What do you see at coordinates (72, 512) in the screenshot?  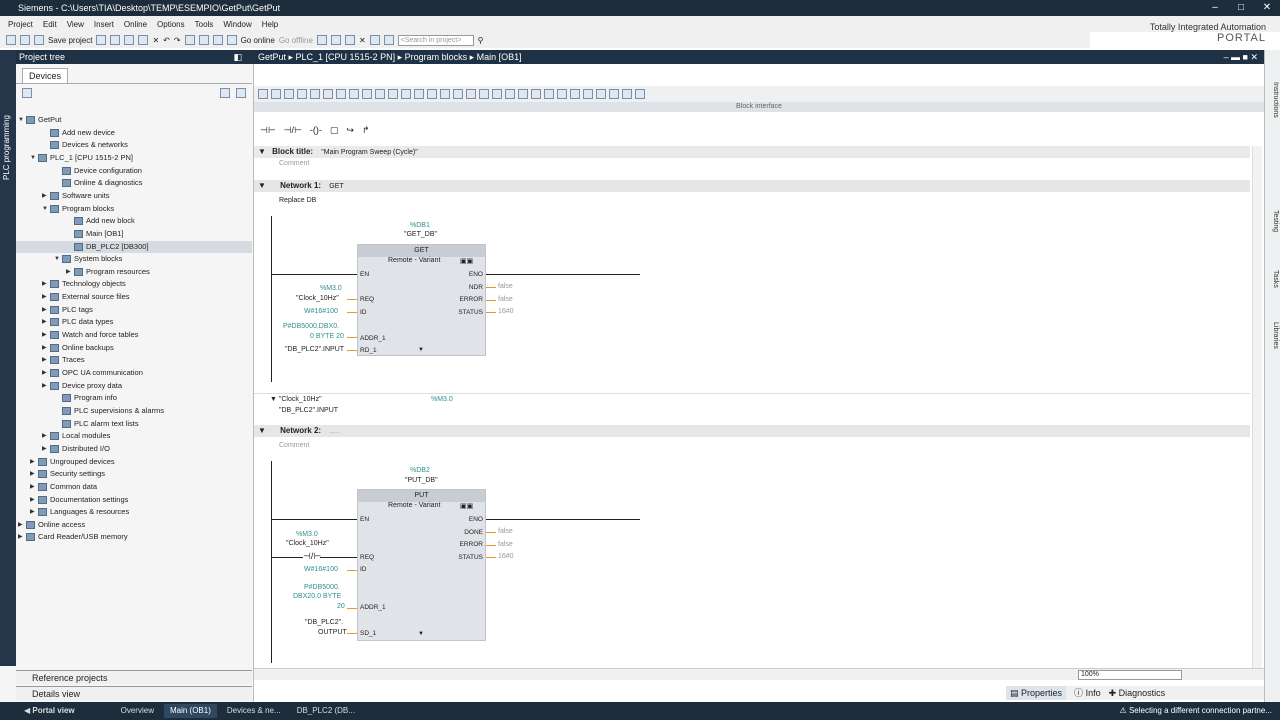 I see `tree-item: ▶ Languages & resources` at bounding box center [72, 512].